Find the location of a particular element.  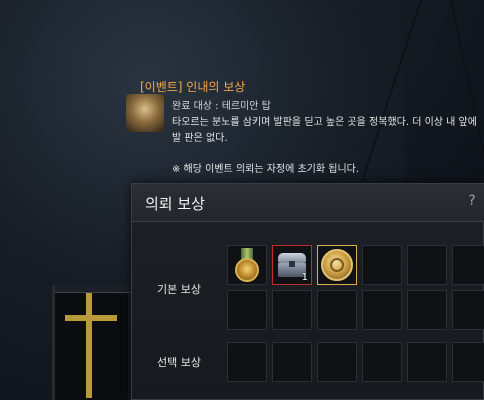

background-flag is located at coordinates (91, 342).